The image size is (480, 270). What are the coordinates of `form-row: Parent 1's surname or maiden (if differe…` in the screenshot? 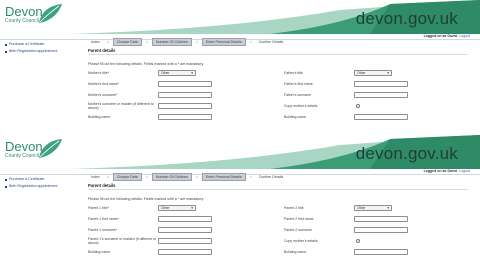 It's located at (278, 243).